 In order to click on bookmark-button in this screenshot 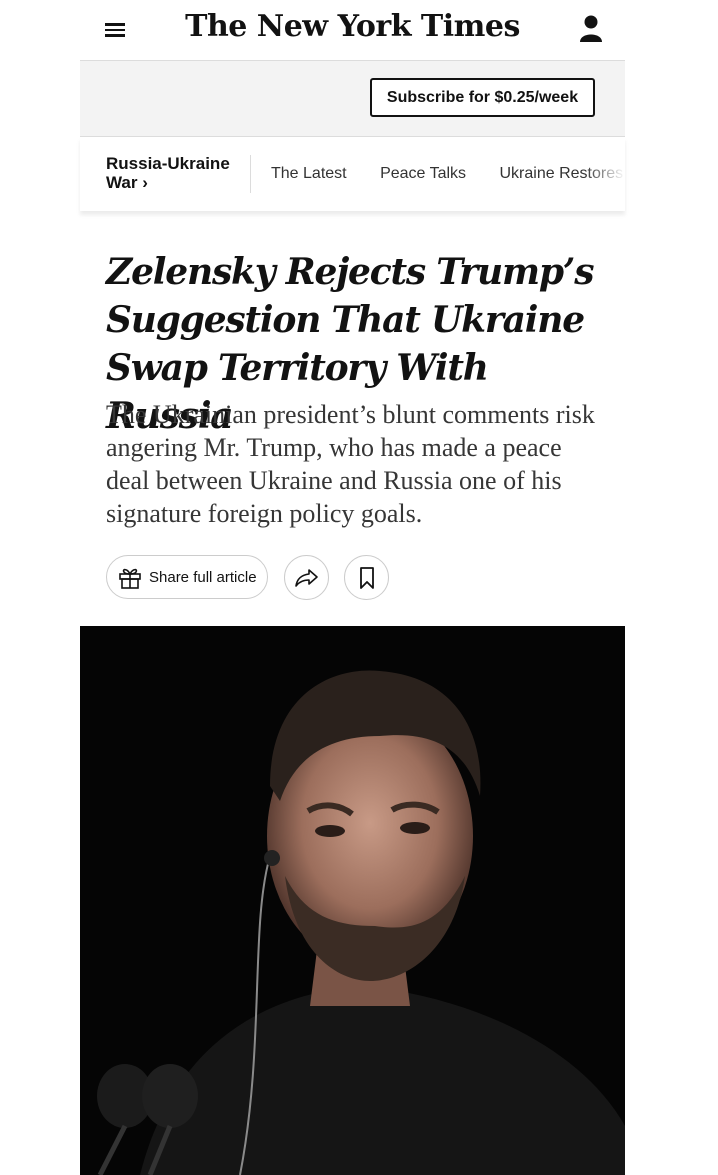, I will do `click(366, 577)`.